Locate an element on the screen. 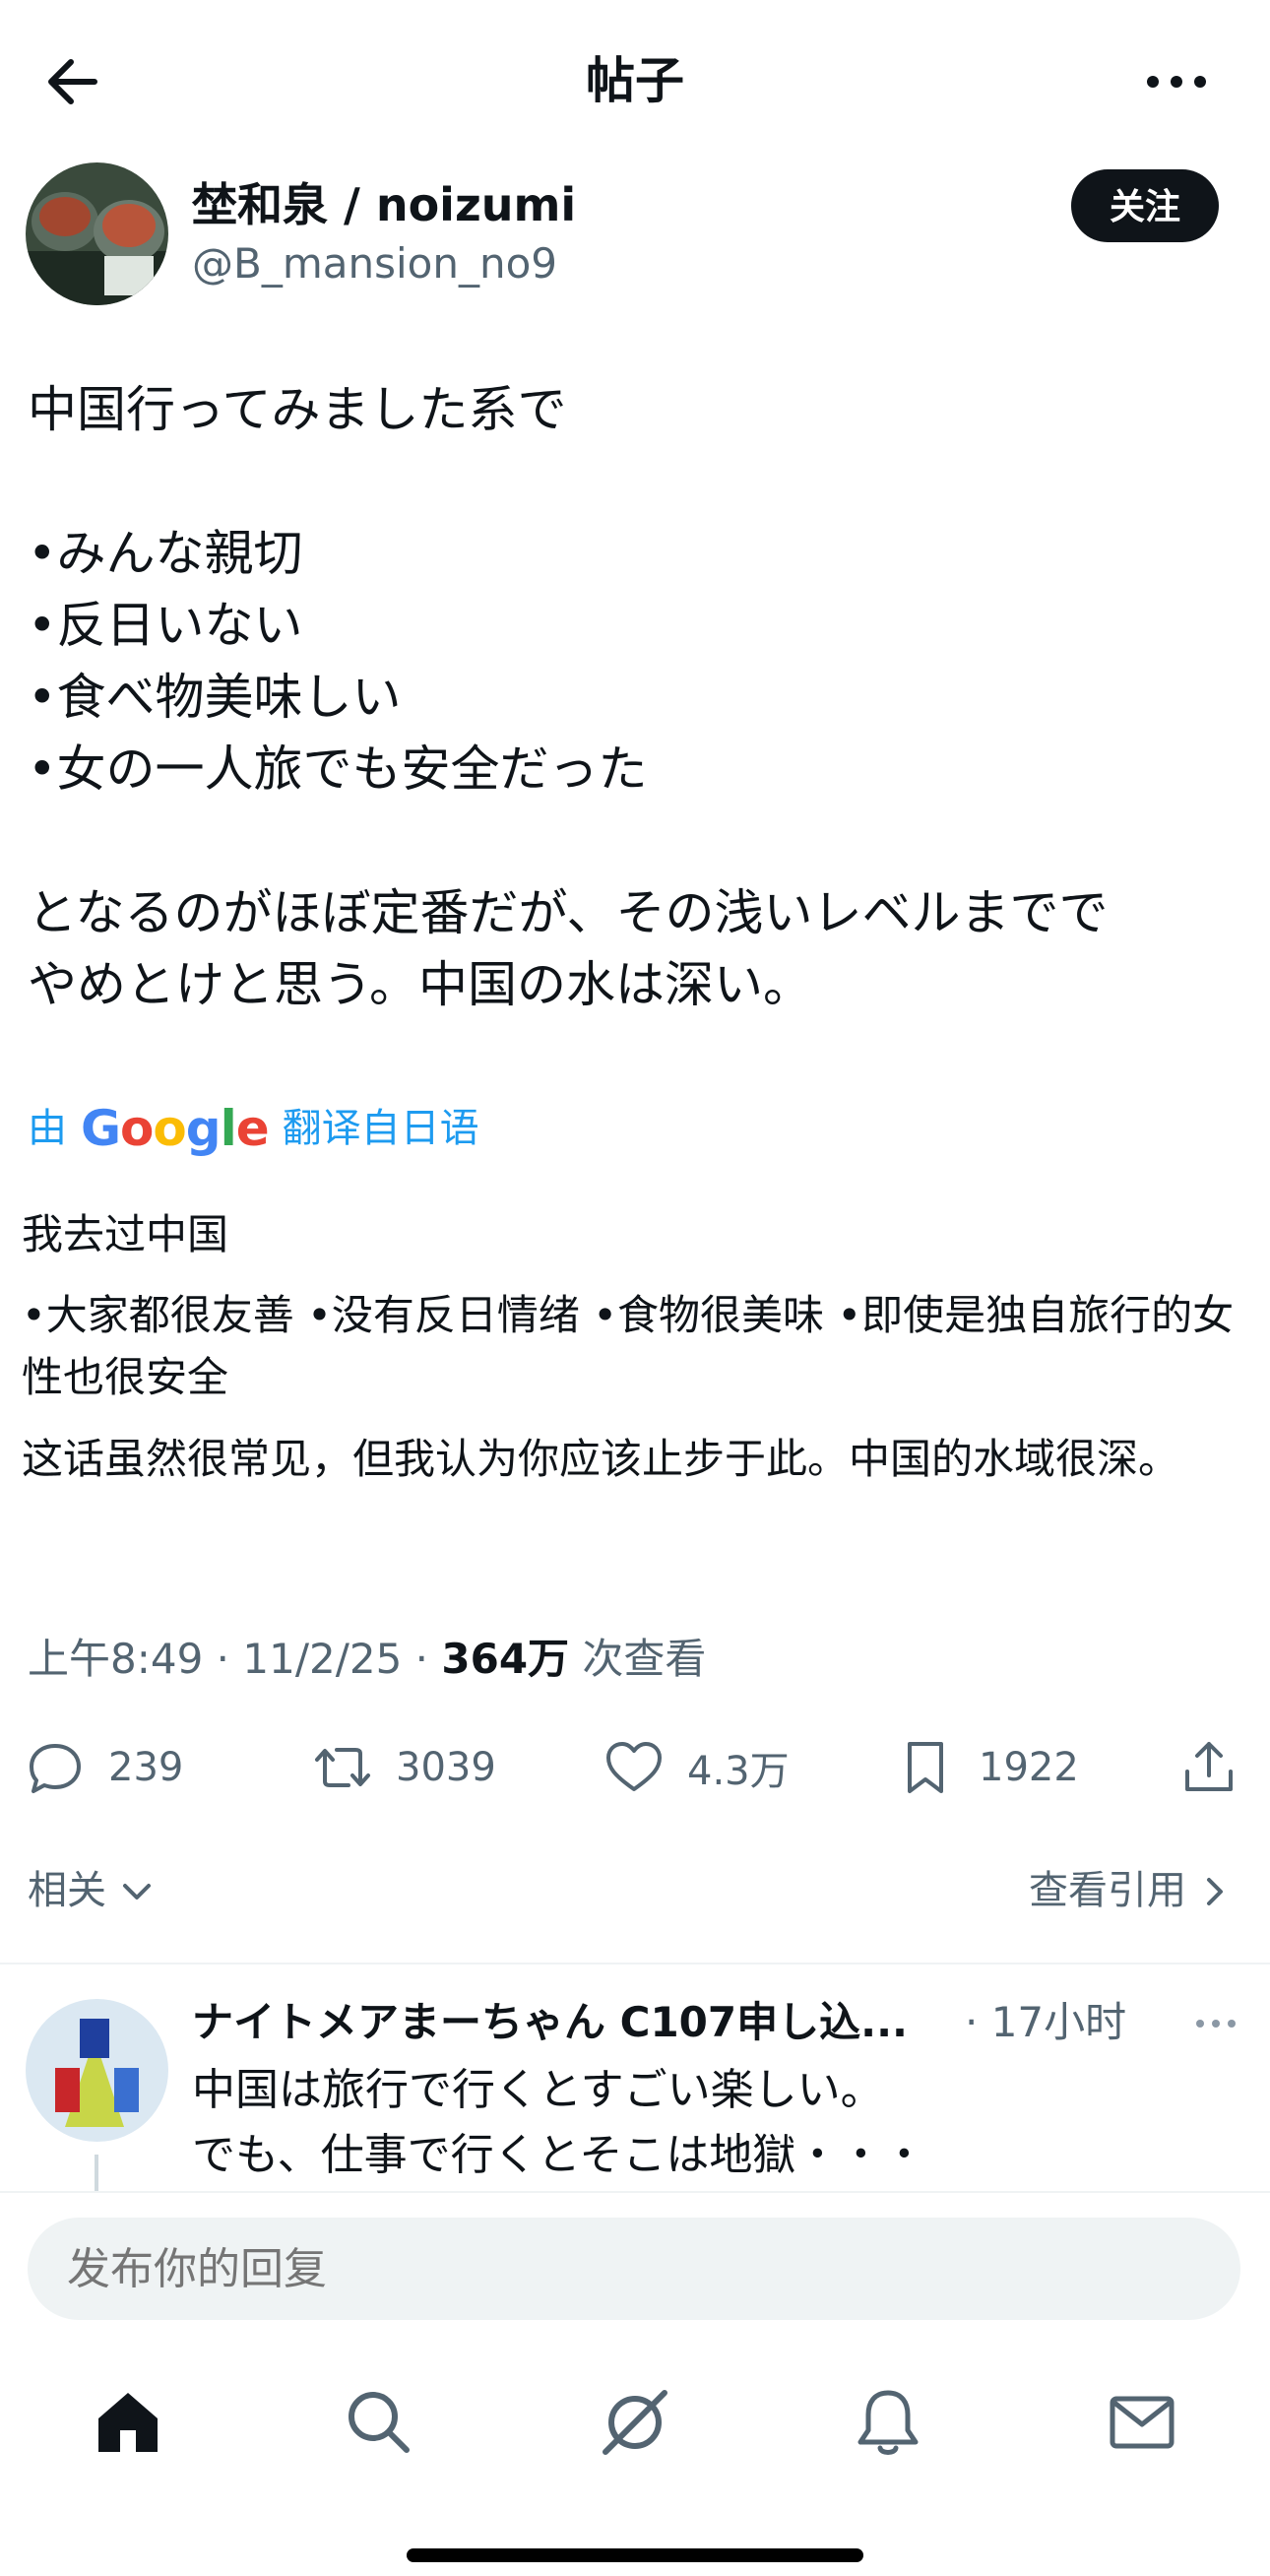 The image size is (1270, 2576). top-bar: 帖子 is located at coordinates (635, 79).